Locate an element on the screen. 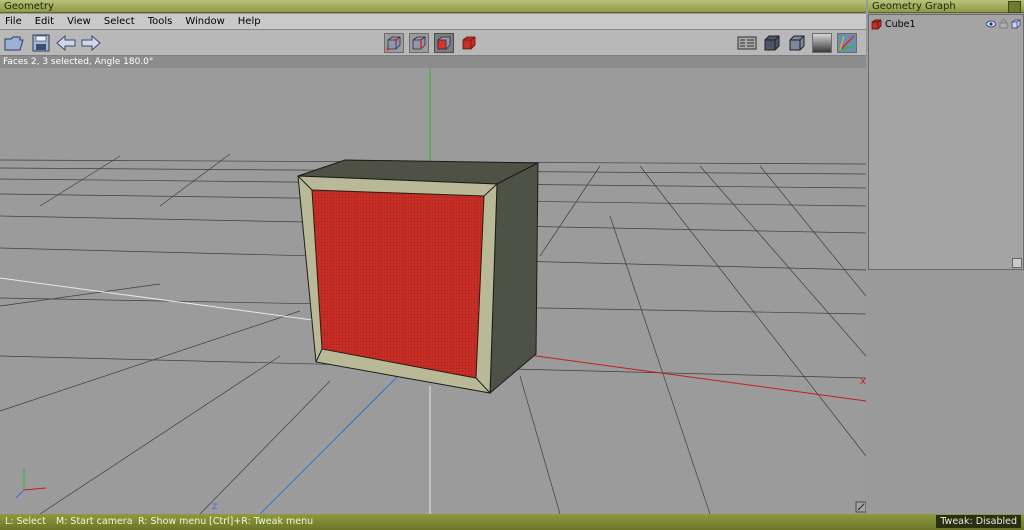 The width and height of the screenshot is (1024, 530). menu-edit: Edit is located at coordinates (46, 22).